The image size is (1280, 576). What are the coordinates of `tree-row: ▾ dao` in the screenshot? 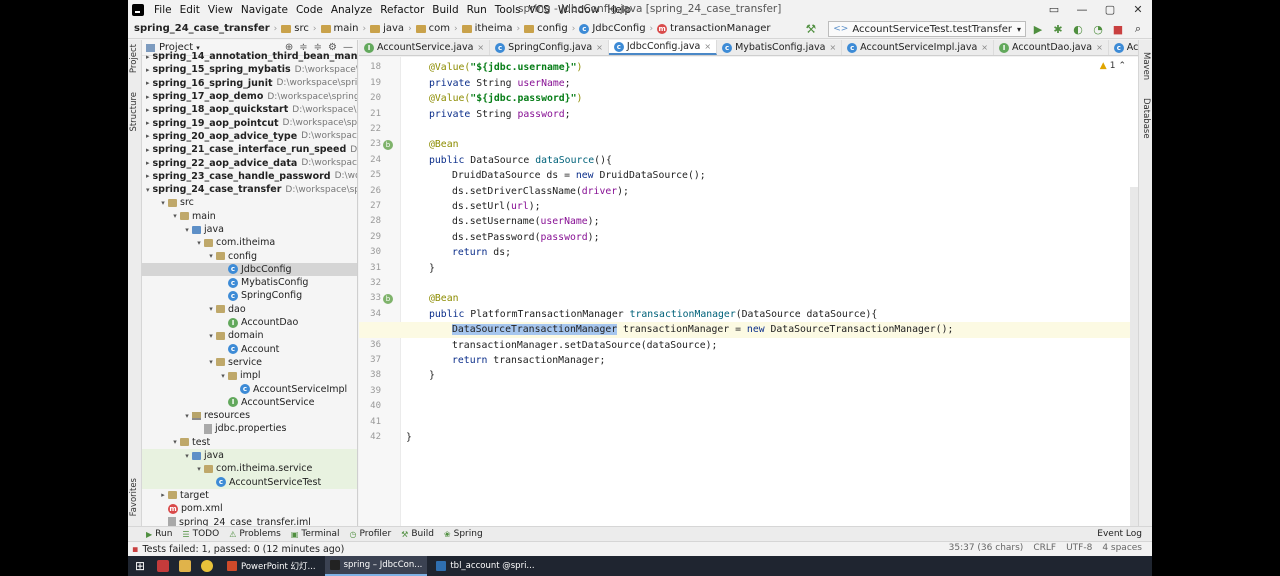 It's located at (249, 309).